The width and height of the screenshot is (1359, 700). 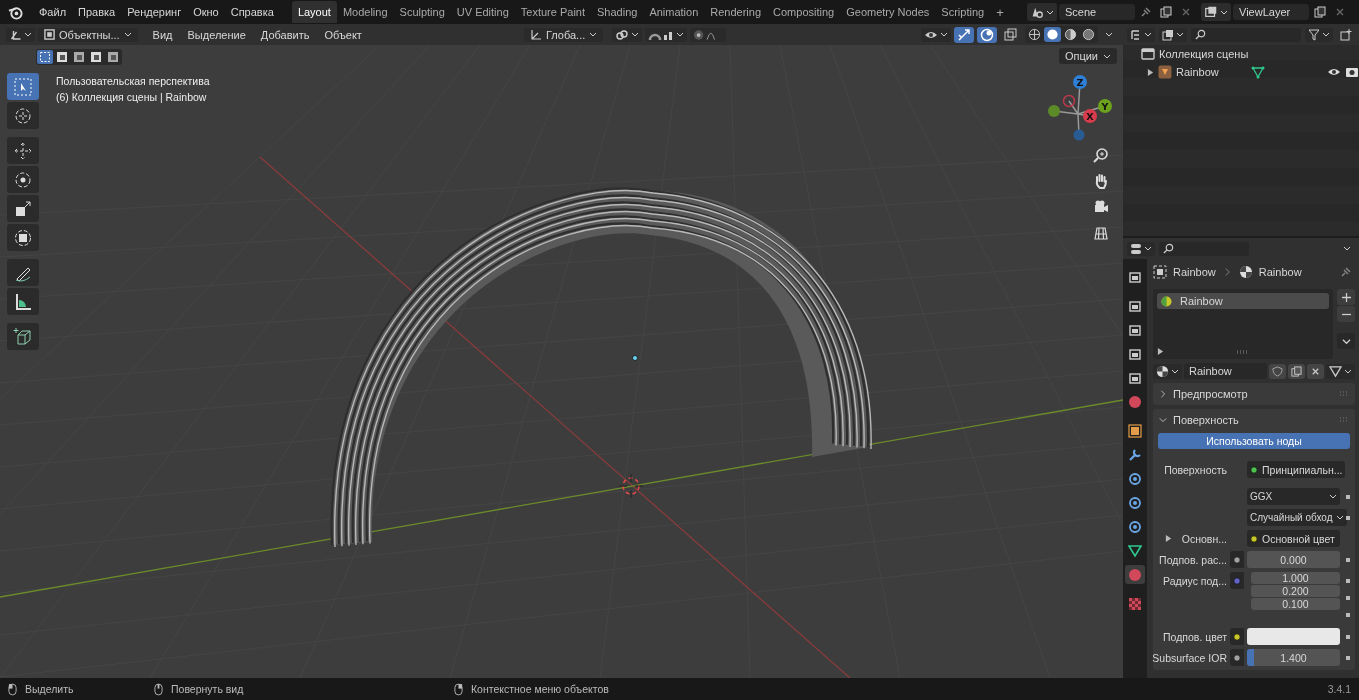 I want to click on material-name-field: Rainbow, so click(x=1225, y=371).